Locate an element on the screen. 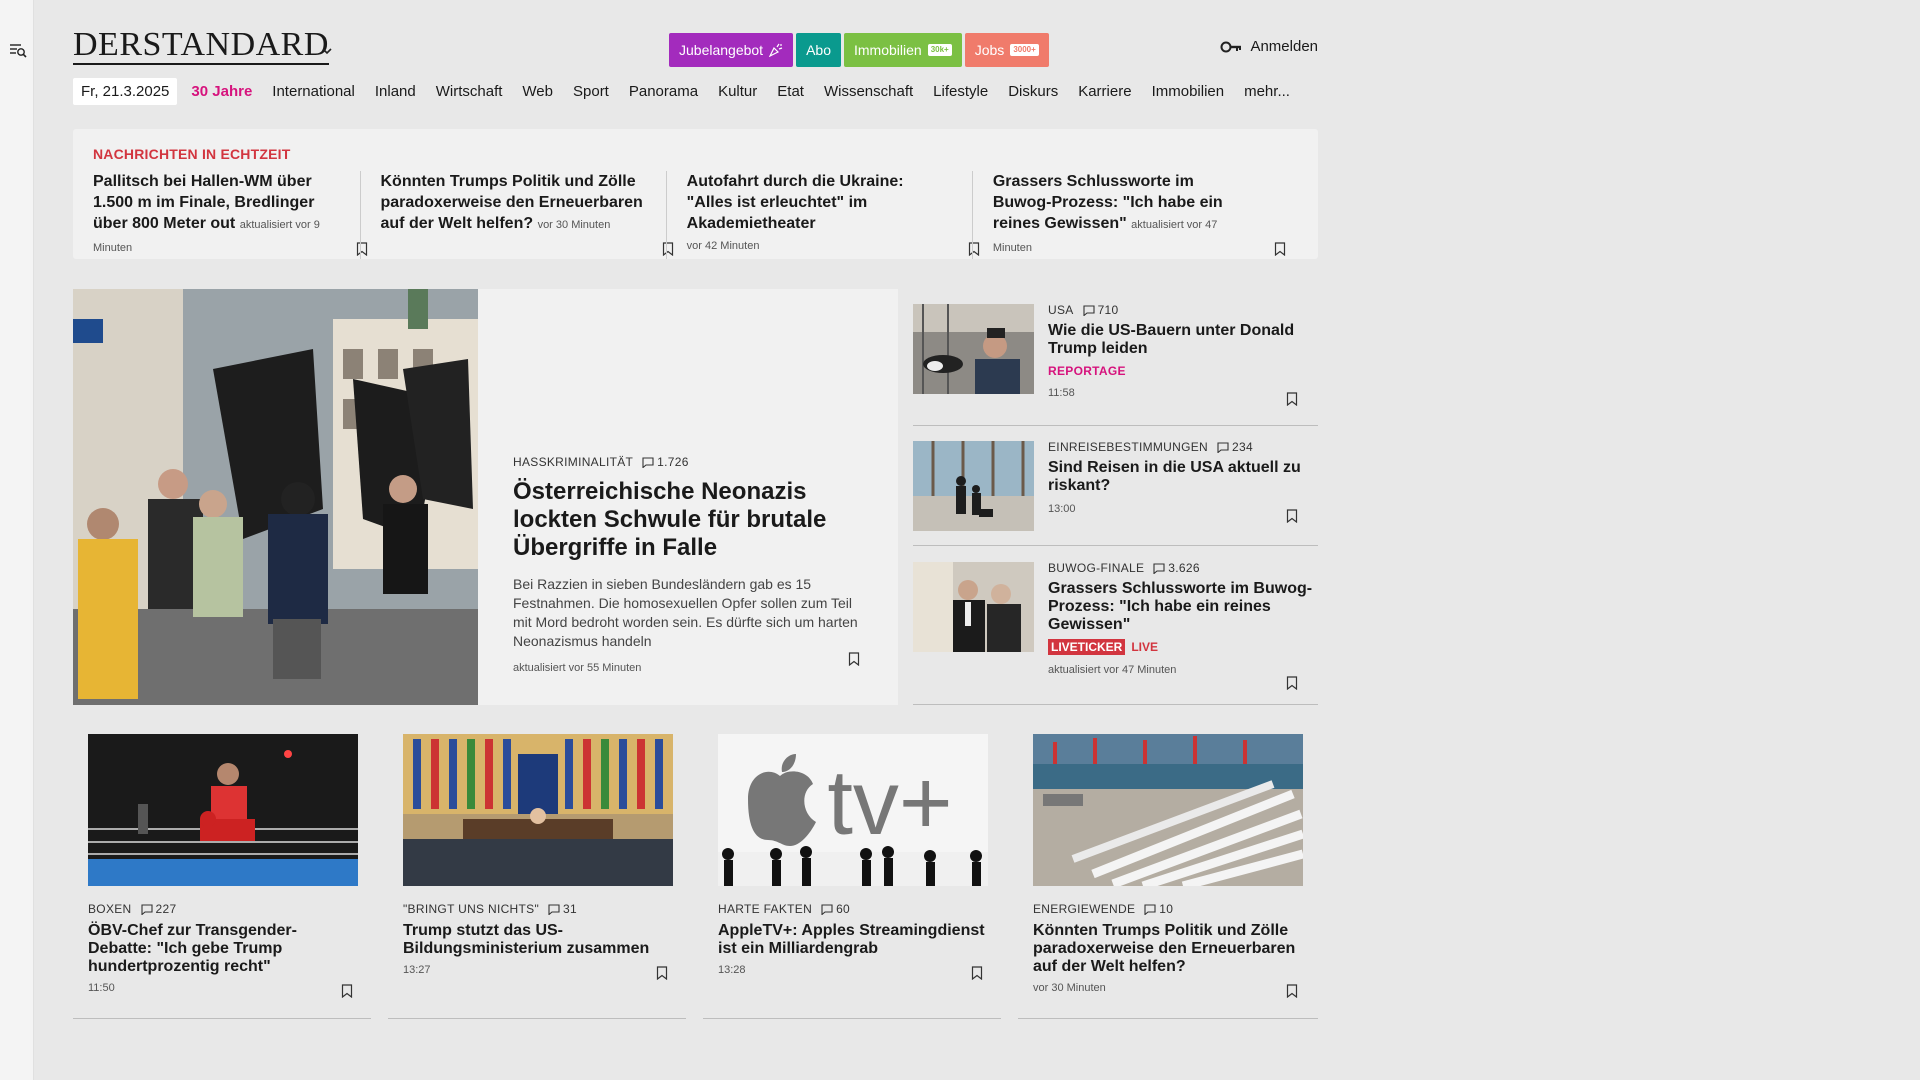 Image resolution: width=1920 pixels, height=1080 pixels. comment-count: 10 is located at coordinates (1158, 909).